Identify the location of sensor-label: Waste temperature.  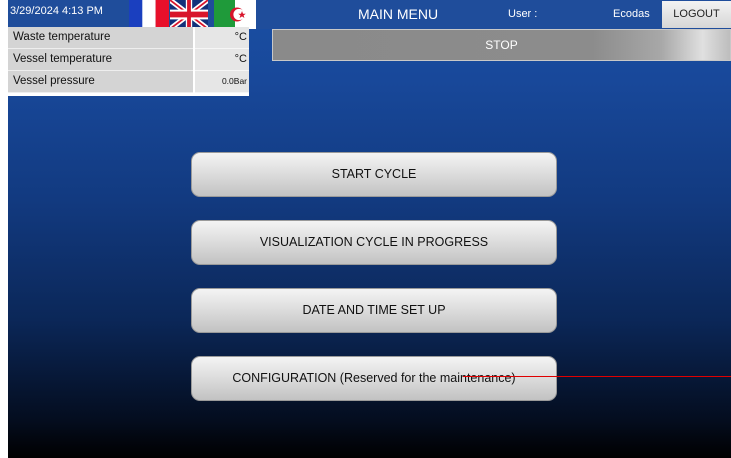
(100, 38).